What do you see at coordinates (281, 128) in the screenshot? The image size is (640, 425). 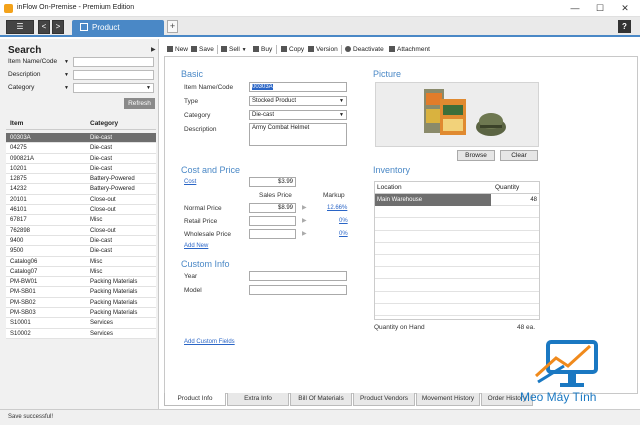 I see `description-value: Army Combat Helmet` at bounding box center [281, 128].